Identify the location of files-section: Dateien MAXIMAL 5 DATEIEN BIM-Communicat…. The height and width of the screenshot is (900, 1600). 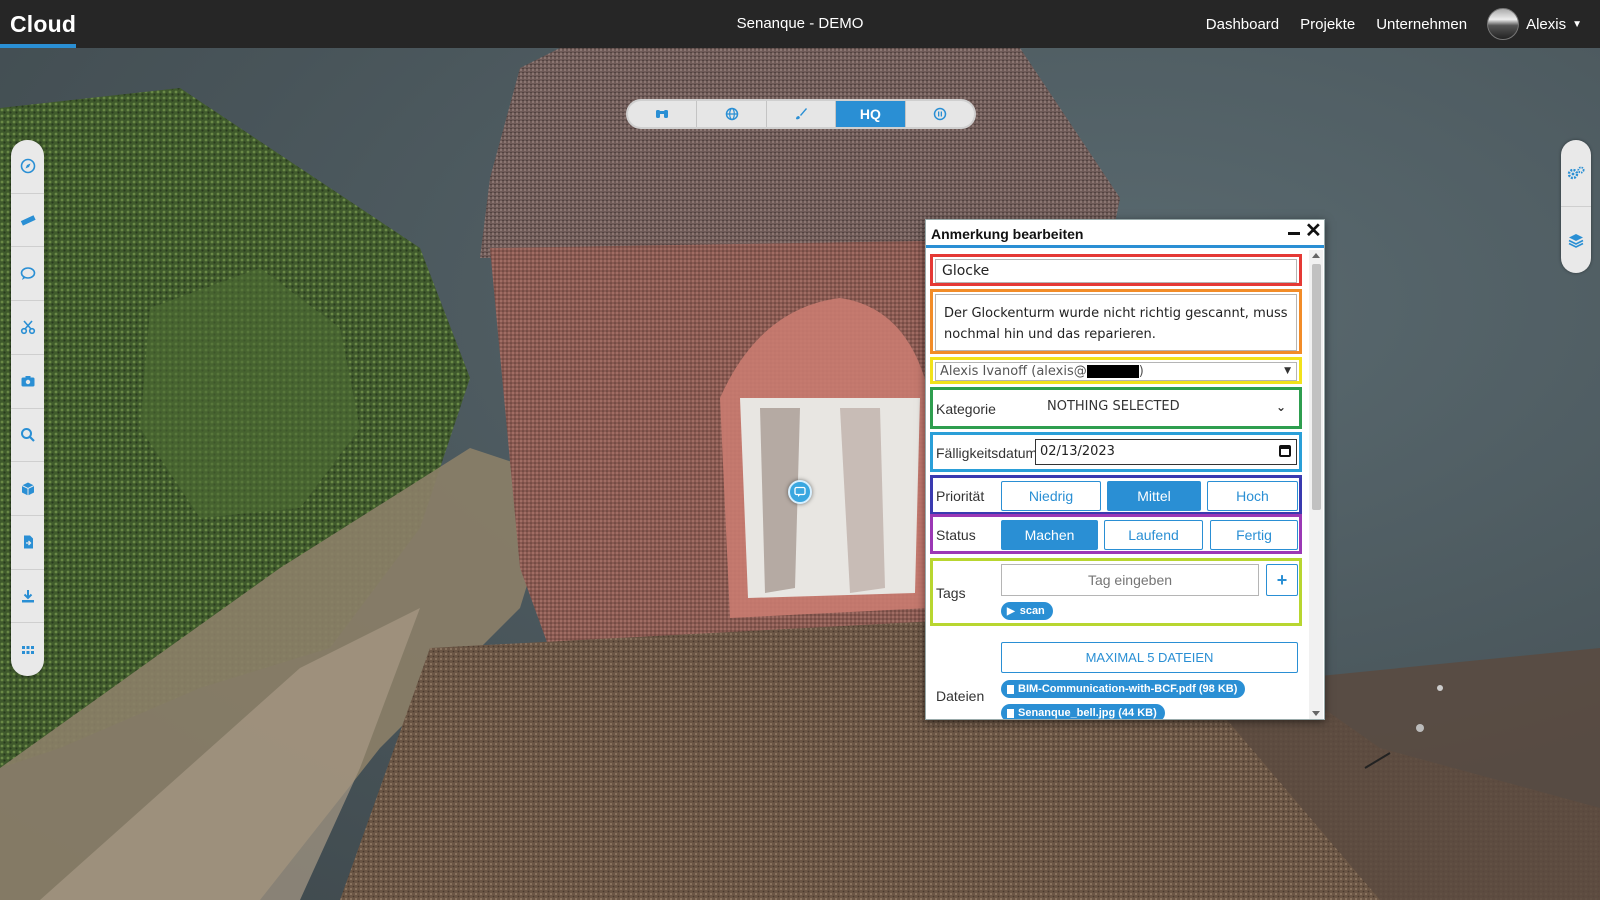
(1116, 674).